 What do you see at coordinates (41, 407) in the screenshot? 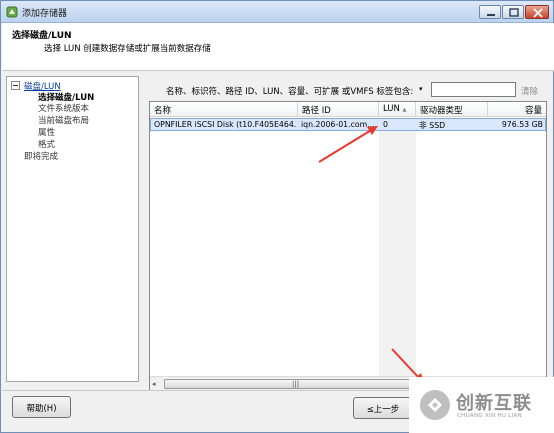
I see `help-button: 帮助(H)` at bounding box center [41, 407].